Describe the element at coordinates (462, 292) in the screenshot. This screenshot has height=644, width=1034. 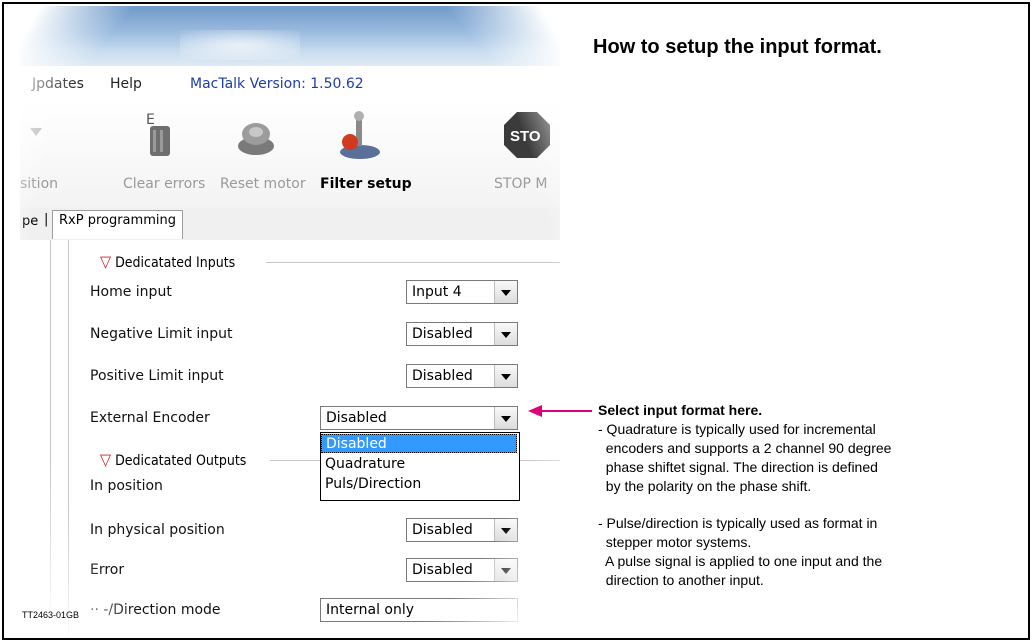
I see `home-input-select: Input 4` at that location.